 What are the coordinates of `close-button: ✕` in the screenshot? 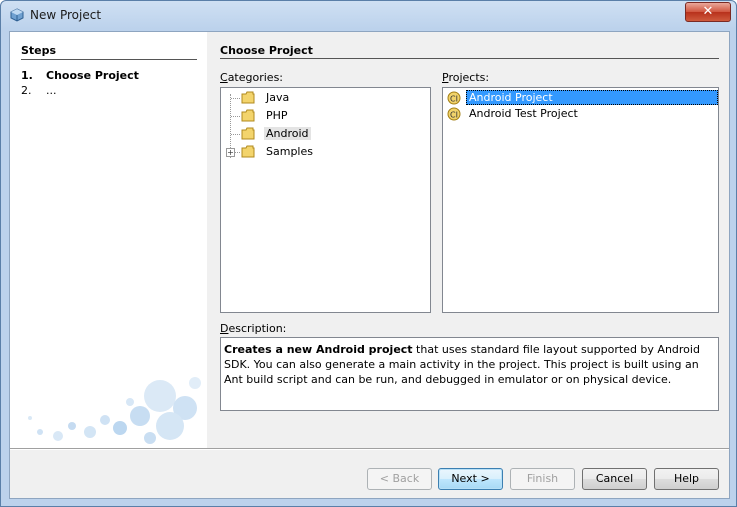 It's located at (708, 12).